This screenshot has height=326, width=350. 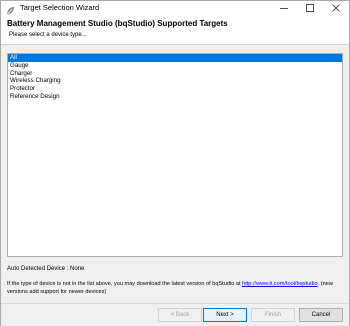 What do you see at coordinates (46, 269) in the screenshot?
I see `auto-detected-device-label: Auto Detected Device : None` at bounding box center [46, 269].